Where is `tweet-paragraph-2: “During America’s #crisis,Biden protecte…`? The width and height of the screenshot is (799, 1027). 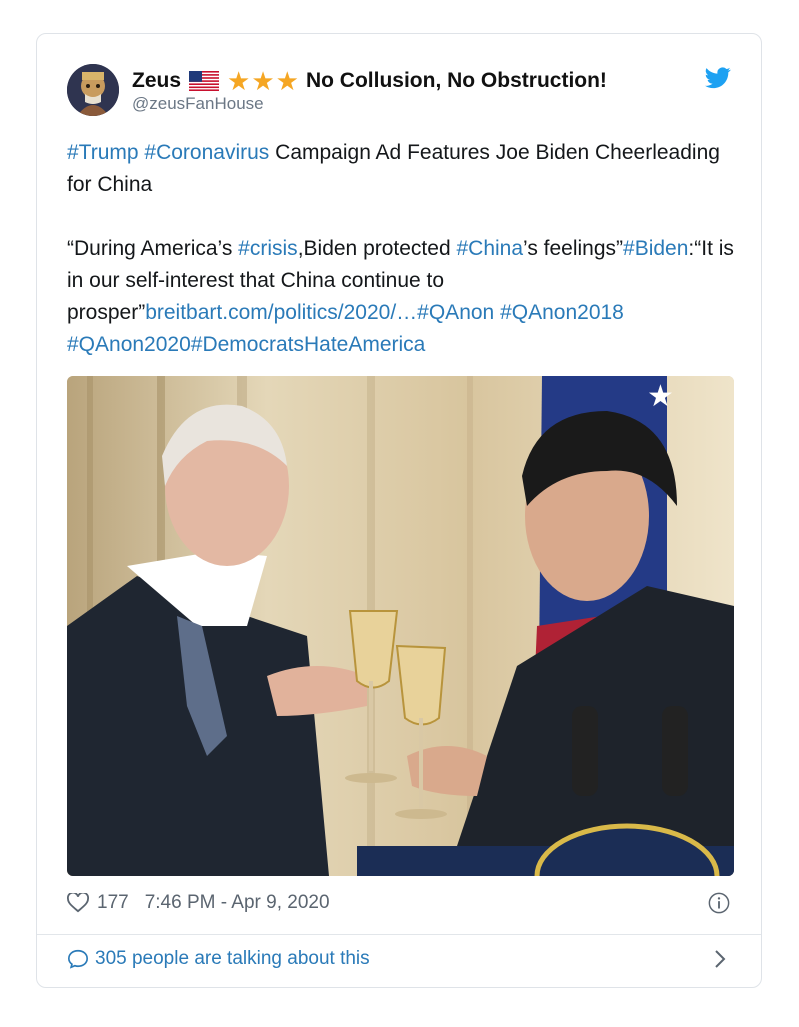 tweet-paragraph-2: “During America’s #crisis,Biden protecte… is located at coordinates (407, 297).